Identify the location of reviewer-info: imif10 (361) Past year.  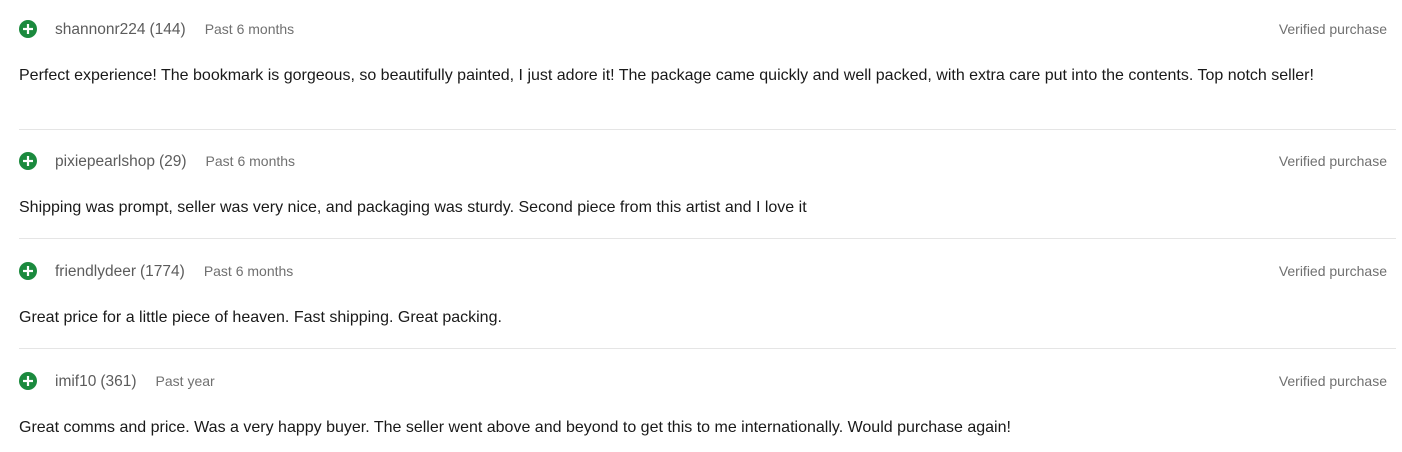
(135, 381).